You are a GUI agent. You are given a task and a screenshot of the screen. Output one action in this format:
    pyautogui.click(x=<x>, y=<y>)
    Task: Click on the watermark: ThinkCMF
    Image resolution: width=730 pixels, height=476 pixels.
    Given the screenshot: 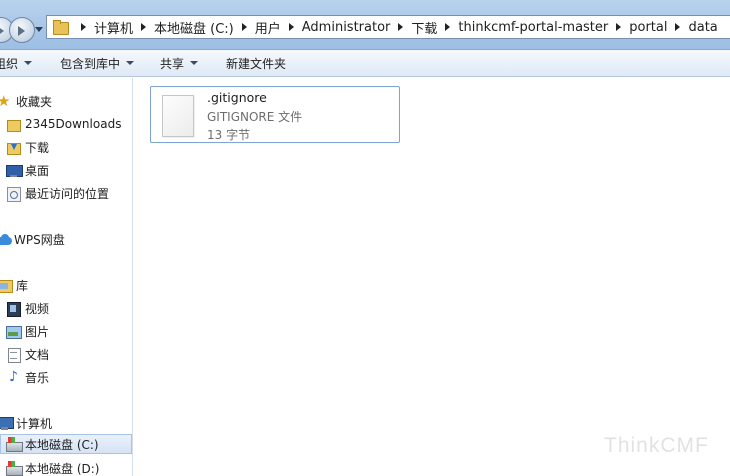 What is the action you would take?
    pyautogui.click(x=656, y=445)
    